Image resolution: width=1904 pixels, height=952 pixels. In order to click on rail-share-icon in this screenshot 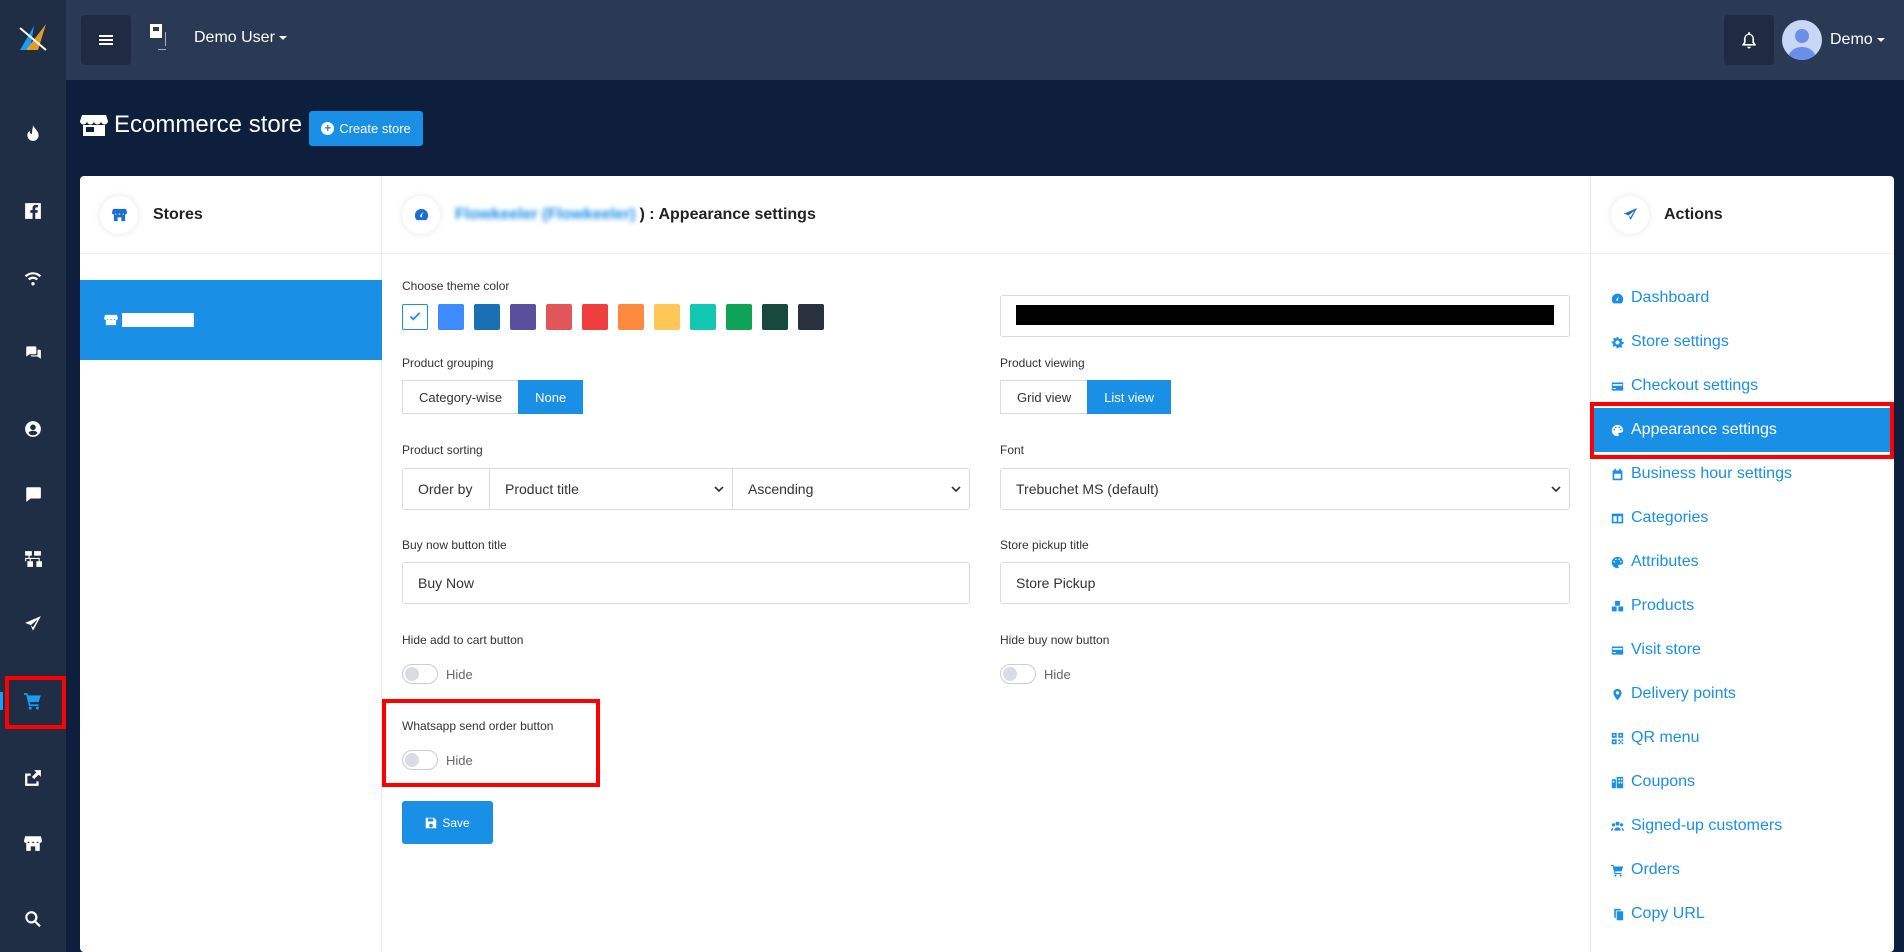, I will do `click(33, 778)`.